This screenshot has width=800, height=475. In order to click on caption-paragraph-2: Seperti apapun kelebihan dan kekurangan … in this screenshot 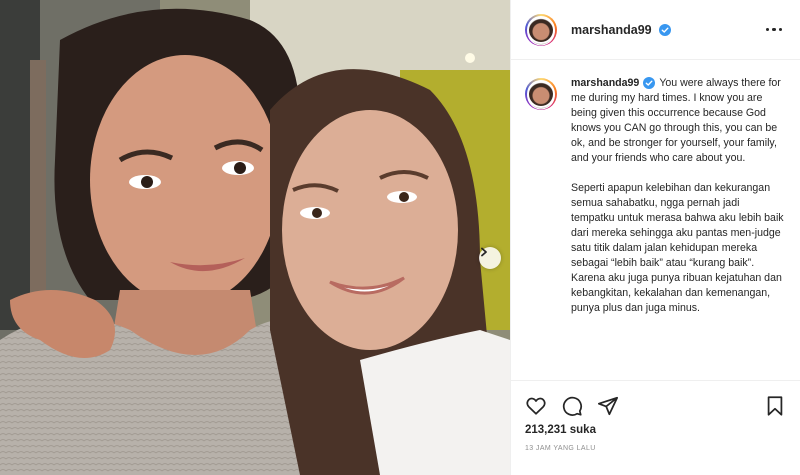, I will do `click(677, 248)`.